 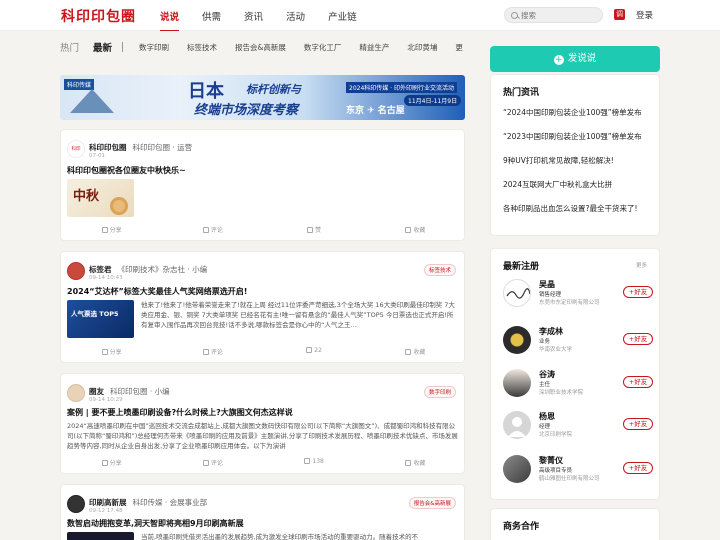 What do you see at coordinates (76, 149) in the screenshot?
I see `avatar: 科印` at bounding box center [76, 149].